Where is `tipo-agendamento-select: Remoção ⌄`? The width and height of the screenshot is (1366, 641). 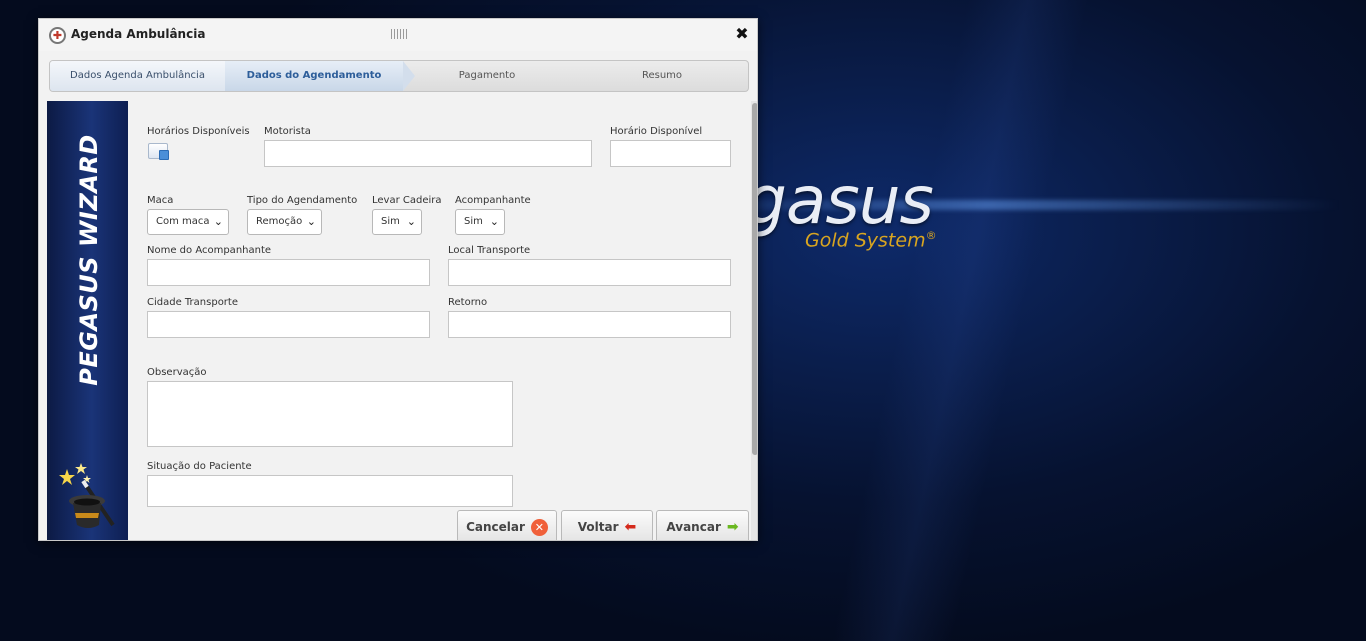 tipo-agendamento-select: Remoção ⌄ is located at coordinates (284, 222).